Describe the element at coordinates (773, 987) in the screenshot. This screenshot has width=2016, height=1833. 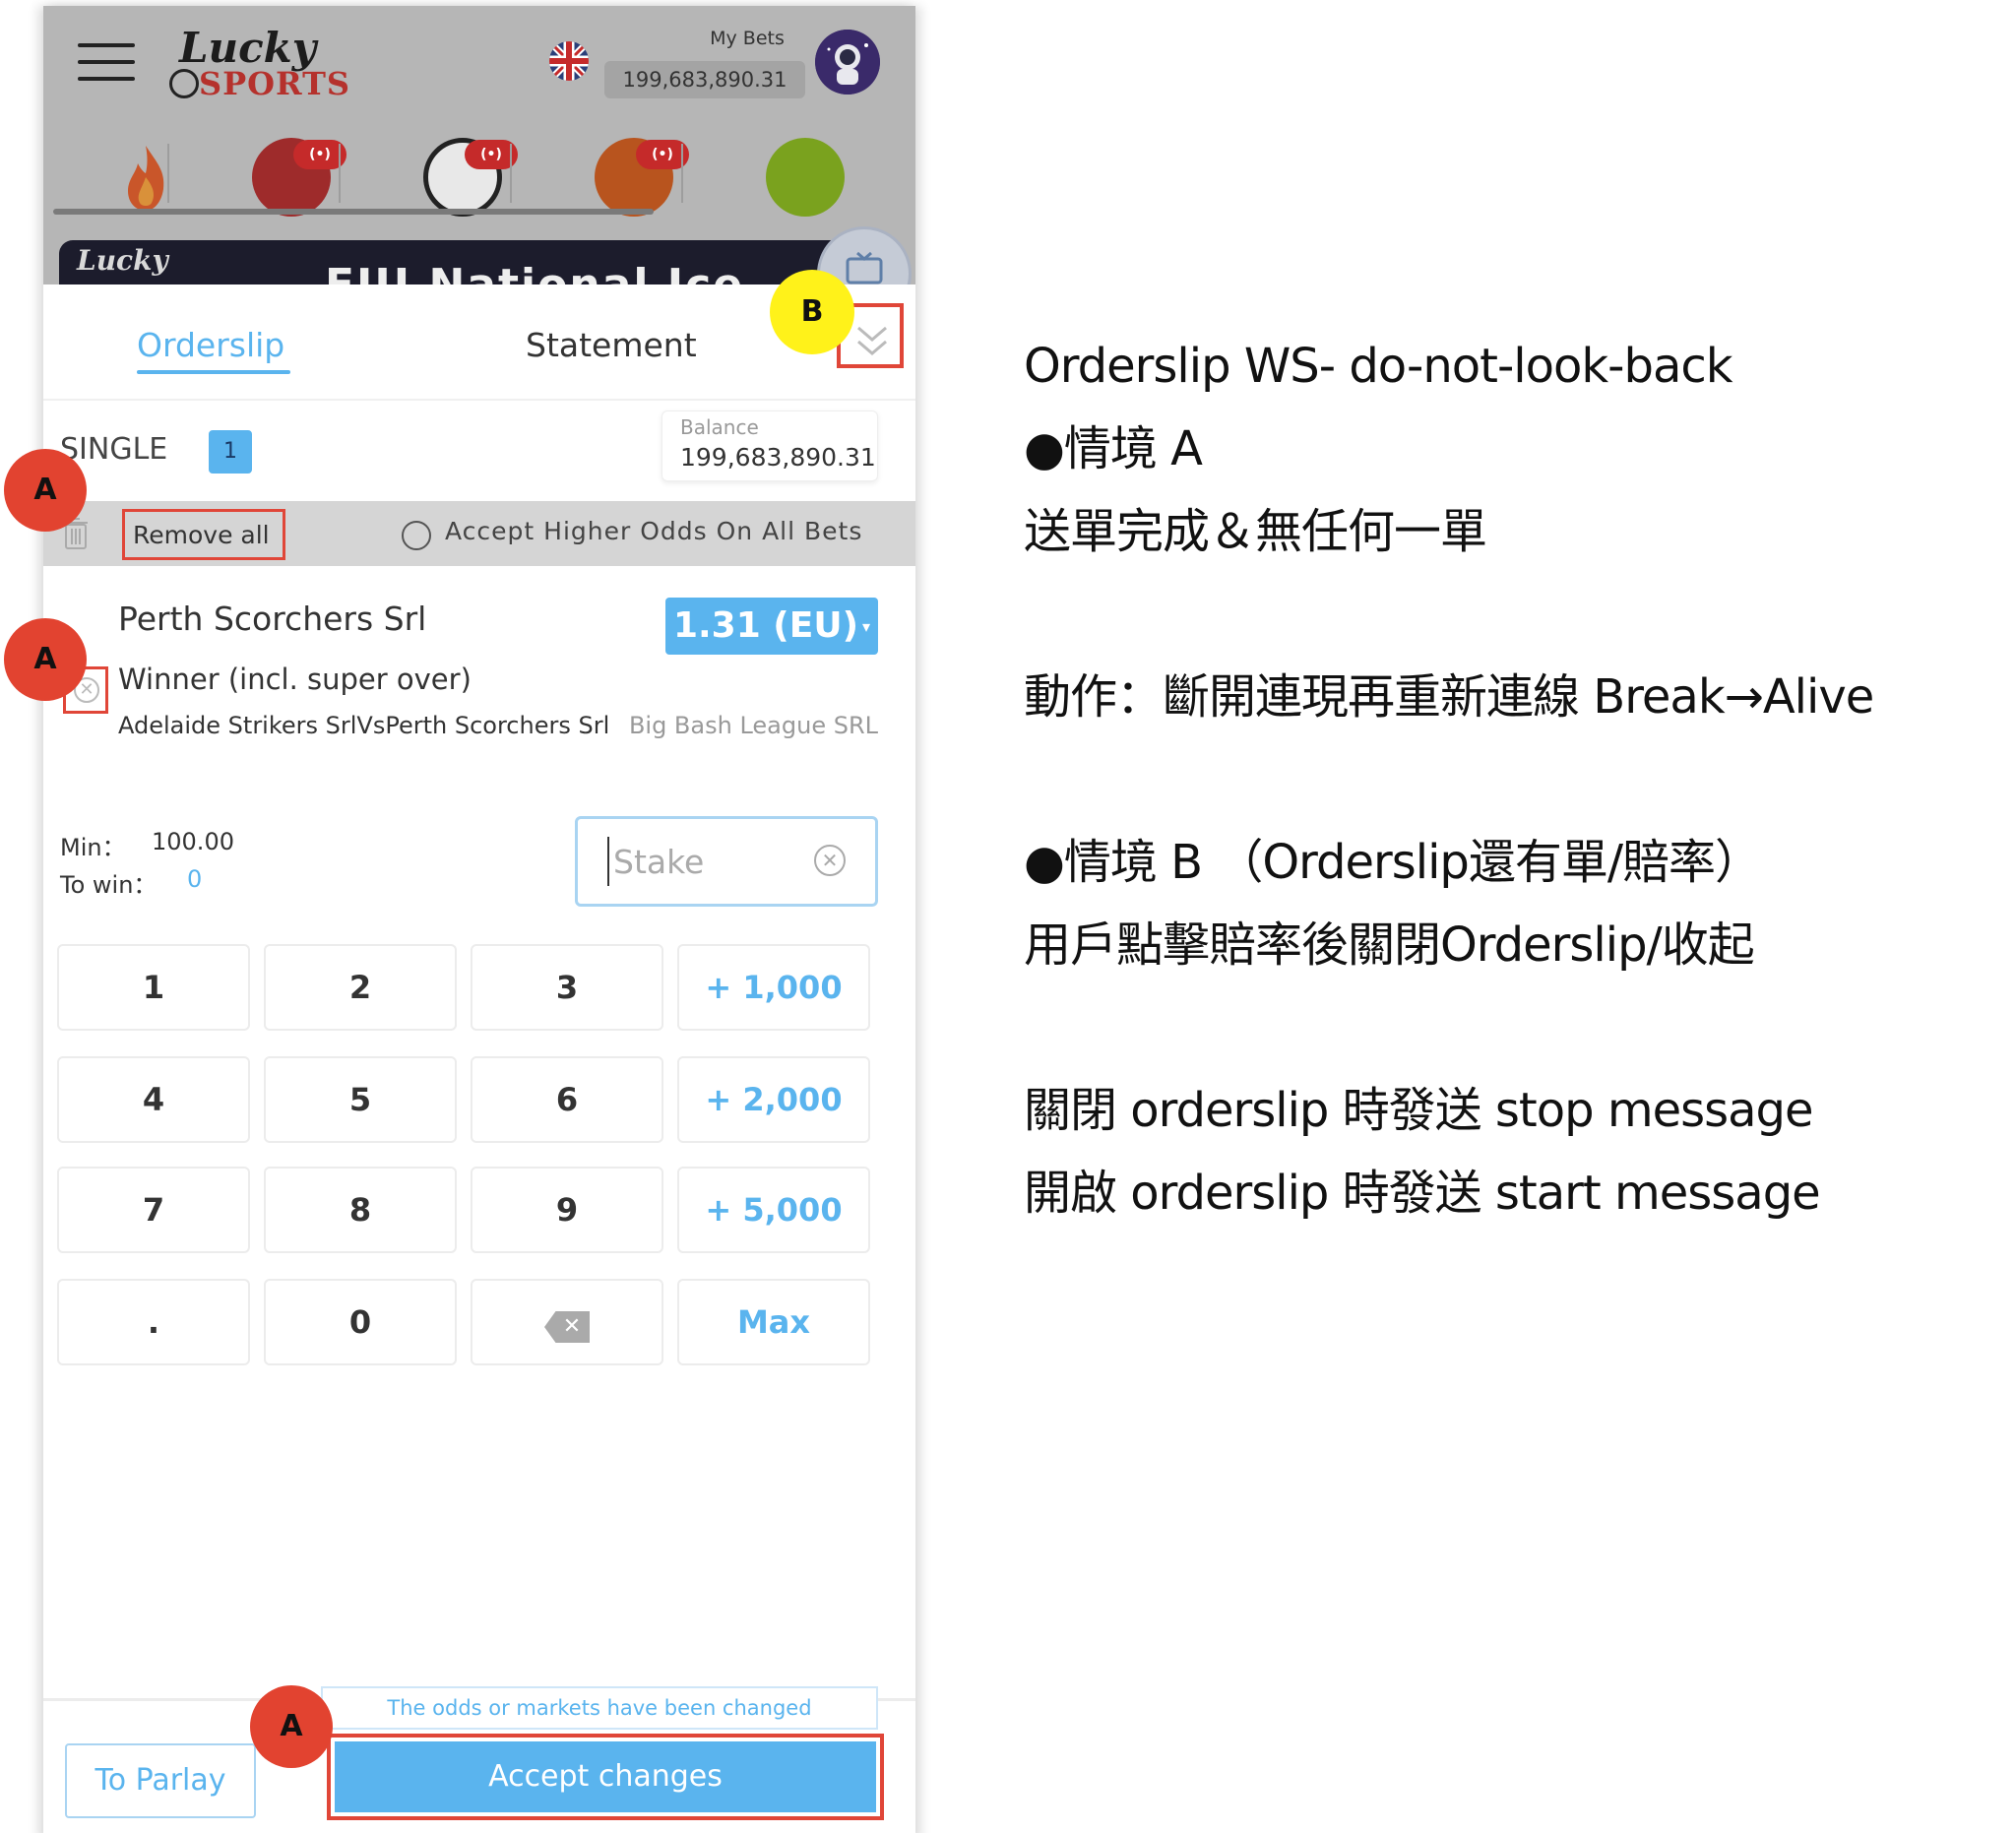
I see `key-plus-1000: + 1,000` at that location.